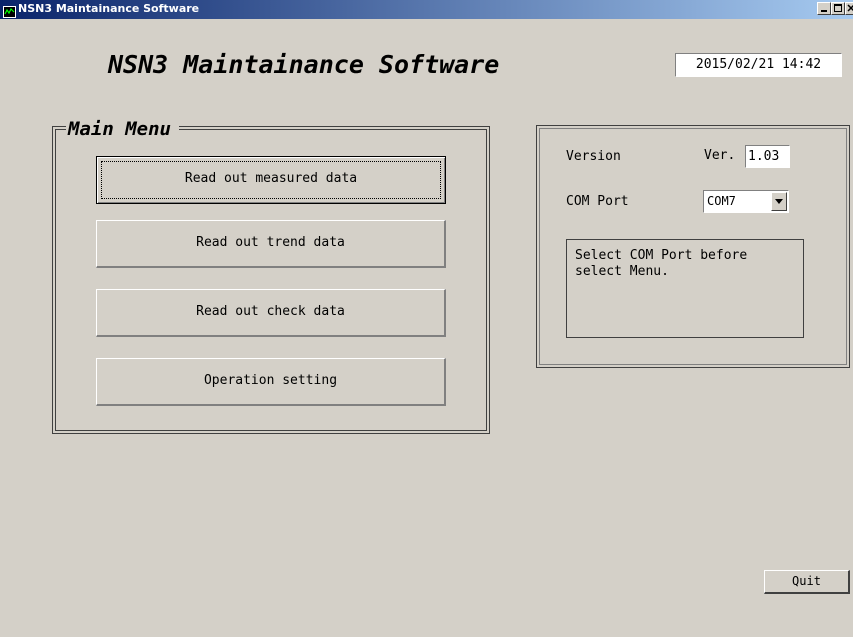  I want to click on read-check-data-button: Read out check data, so click(271, 313).